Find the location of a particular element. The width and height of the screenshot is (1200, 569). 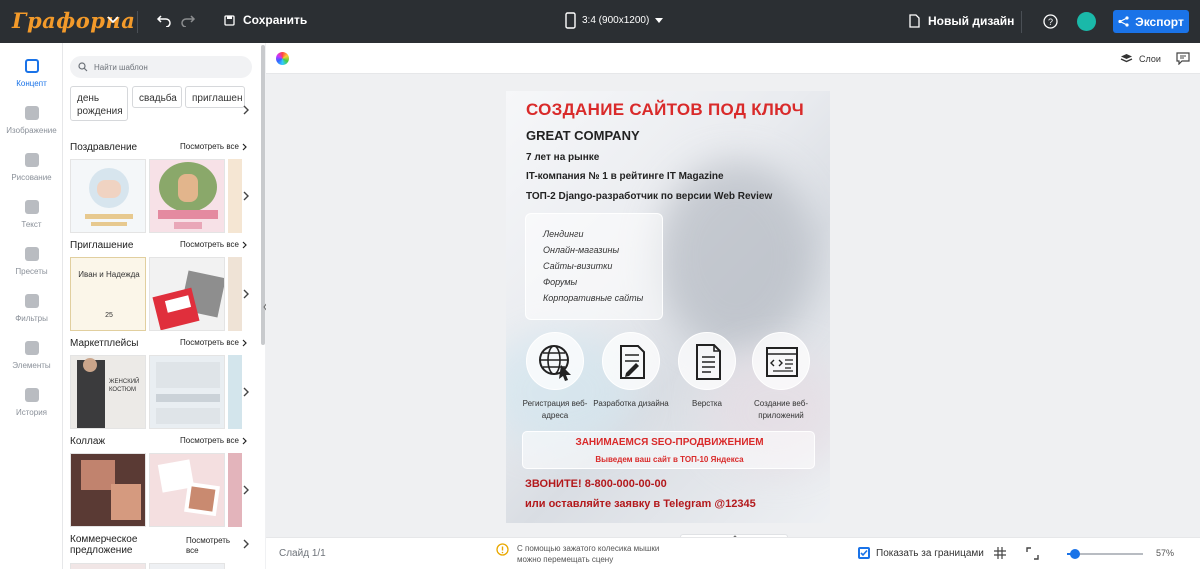

poster-company: GREAT COMPANY is located at coordinates (583, 135).